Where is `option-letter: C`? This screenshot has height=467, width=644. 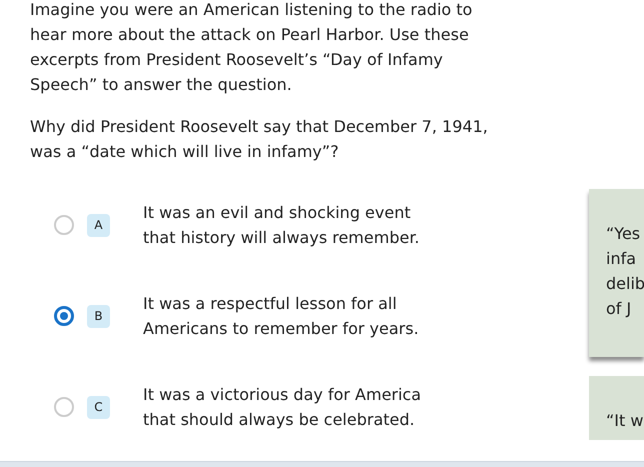
option-letter: C is located at coordinates (98, 407).